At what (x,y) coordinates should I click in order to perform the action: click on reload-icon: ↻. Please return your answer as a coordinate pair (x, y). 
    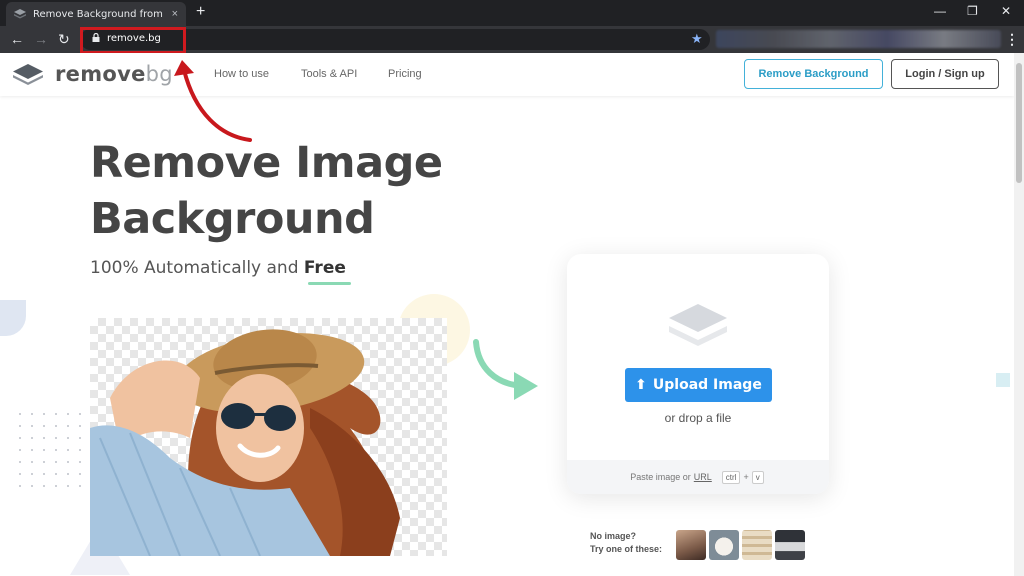
    Looking at the image, I should click on (64, 39).